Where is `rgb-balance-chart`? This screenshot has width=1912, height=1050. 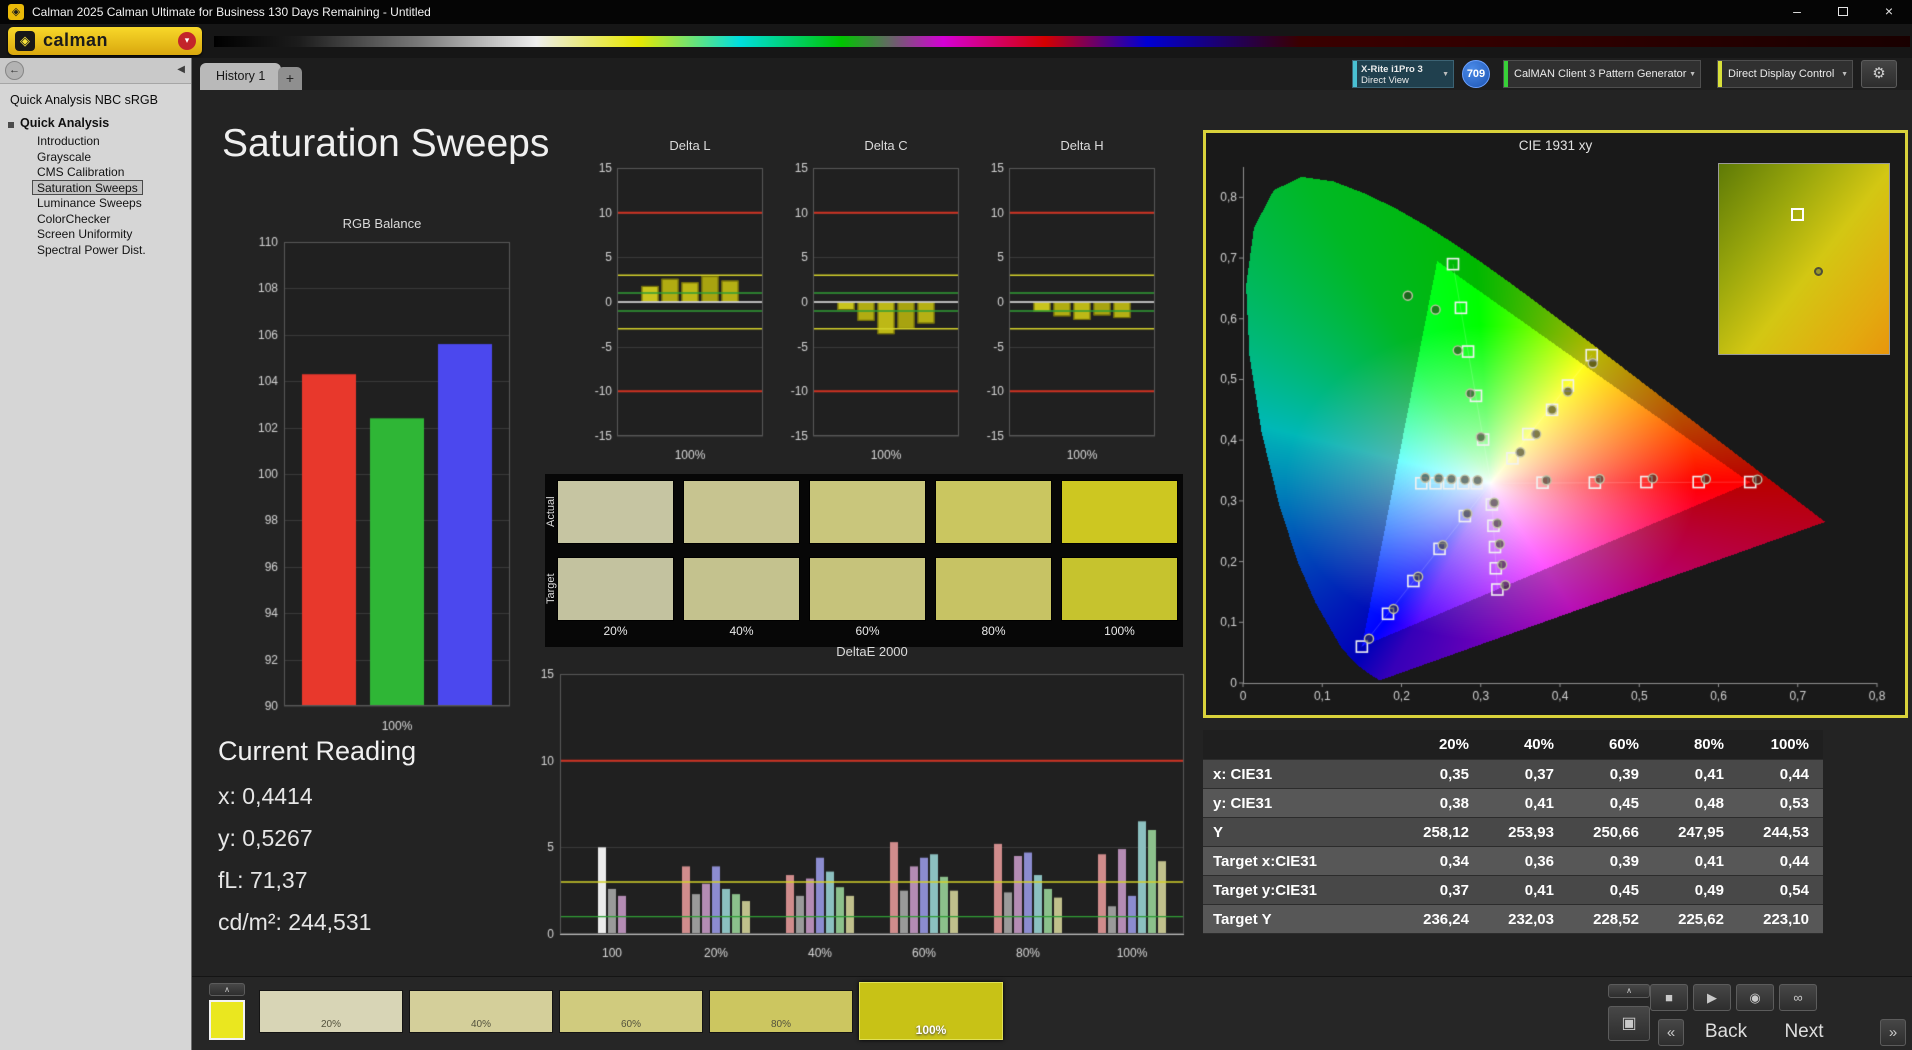 rgb-balance-chart is located at coordinates (380, 489).